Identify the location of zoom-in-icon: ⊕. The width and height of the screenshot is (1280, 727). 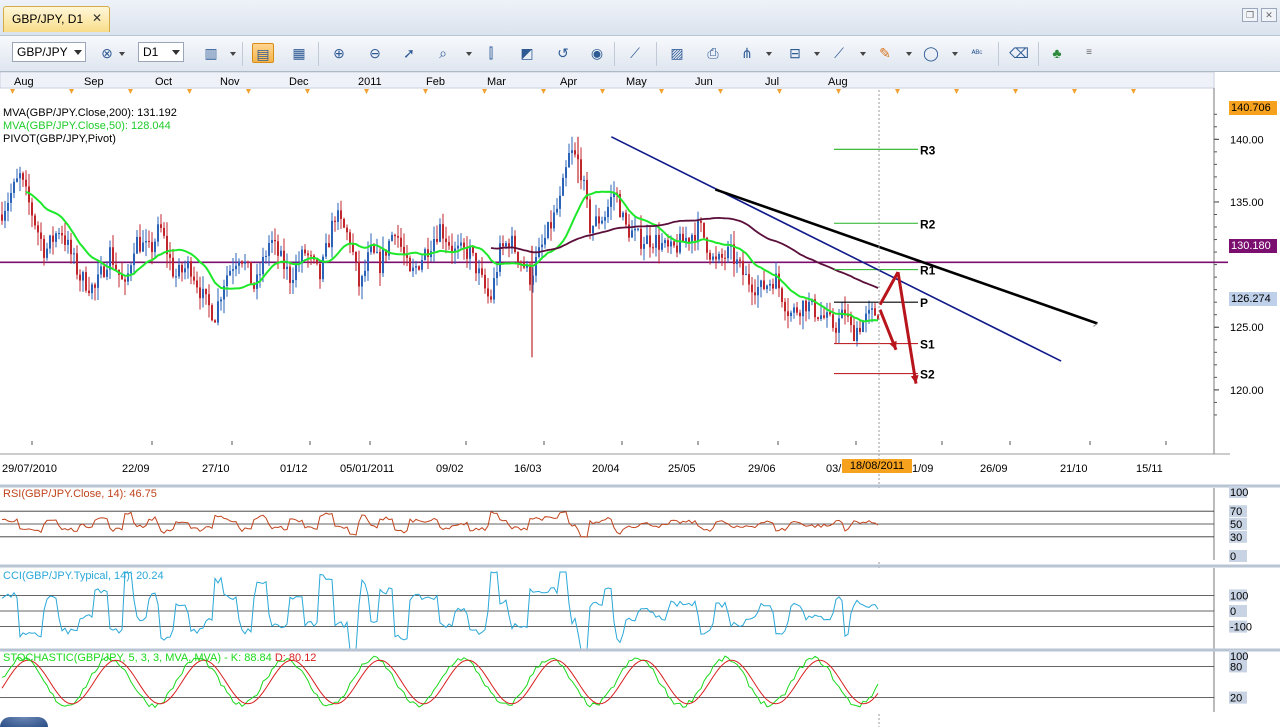
(339, 53).